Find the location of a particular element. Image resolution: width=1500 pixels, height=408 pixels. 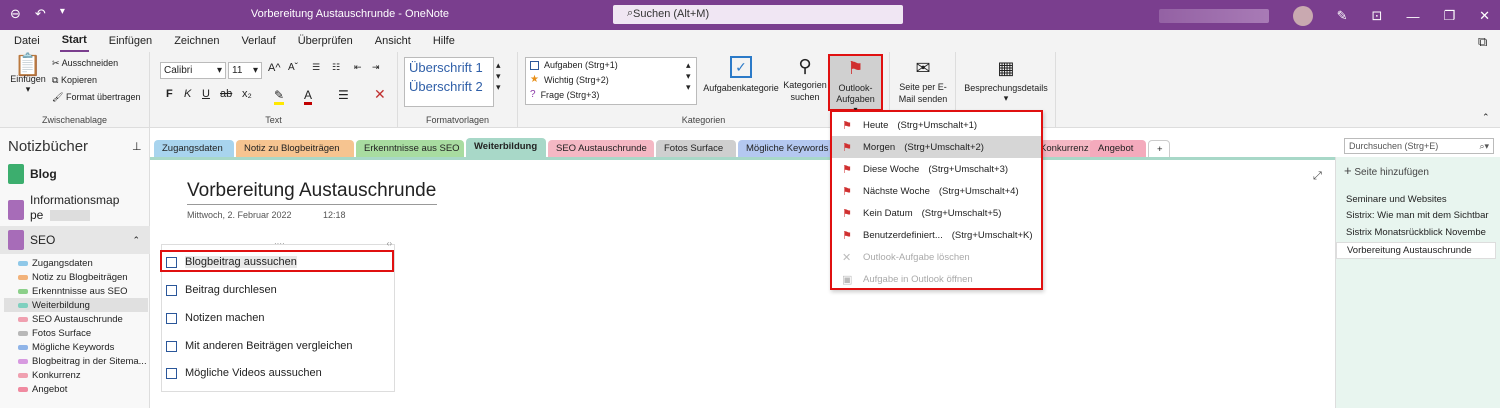

drag-handle-icon: ···· is located at coordinates (279, 243).